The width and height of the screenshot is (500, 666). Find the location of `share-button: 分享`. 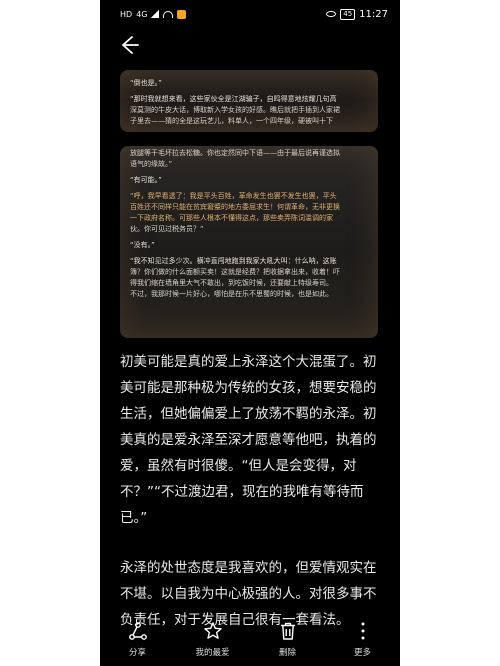

share-button: 分享 is located at coordinates (138, 639).